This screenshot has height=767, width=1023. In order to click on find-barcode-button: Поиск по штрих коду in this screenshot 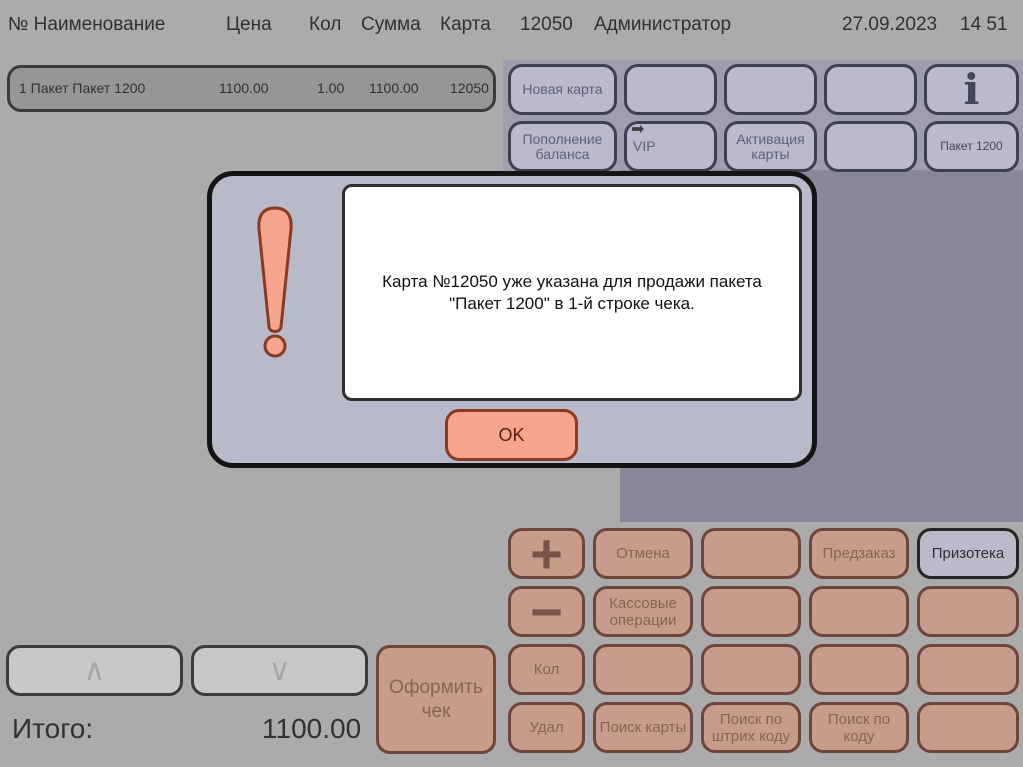, I will do `click(751, 727)`.